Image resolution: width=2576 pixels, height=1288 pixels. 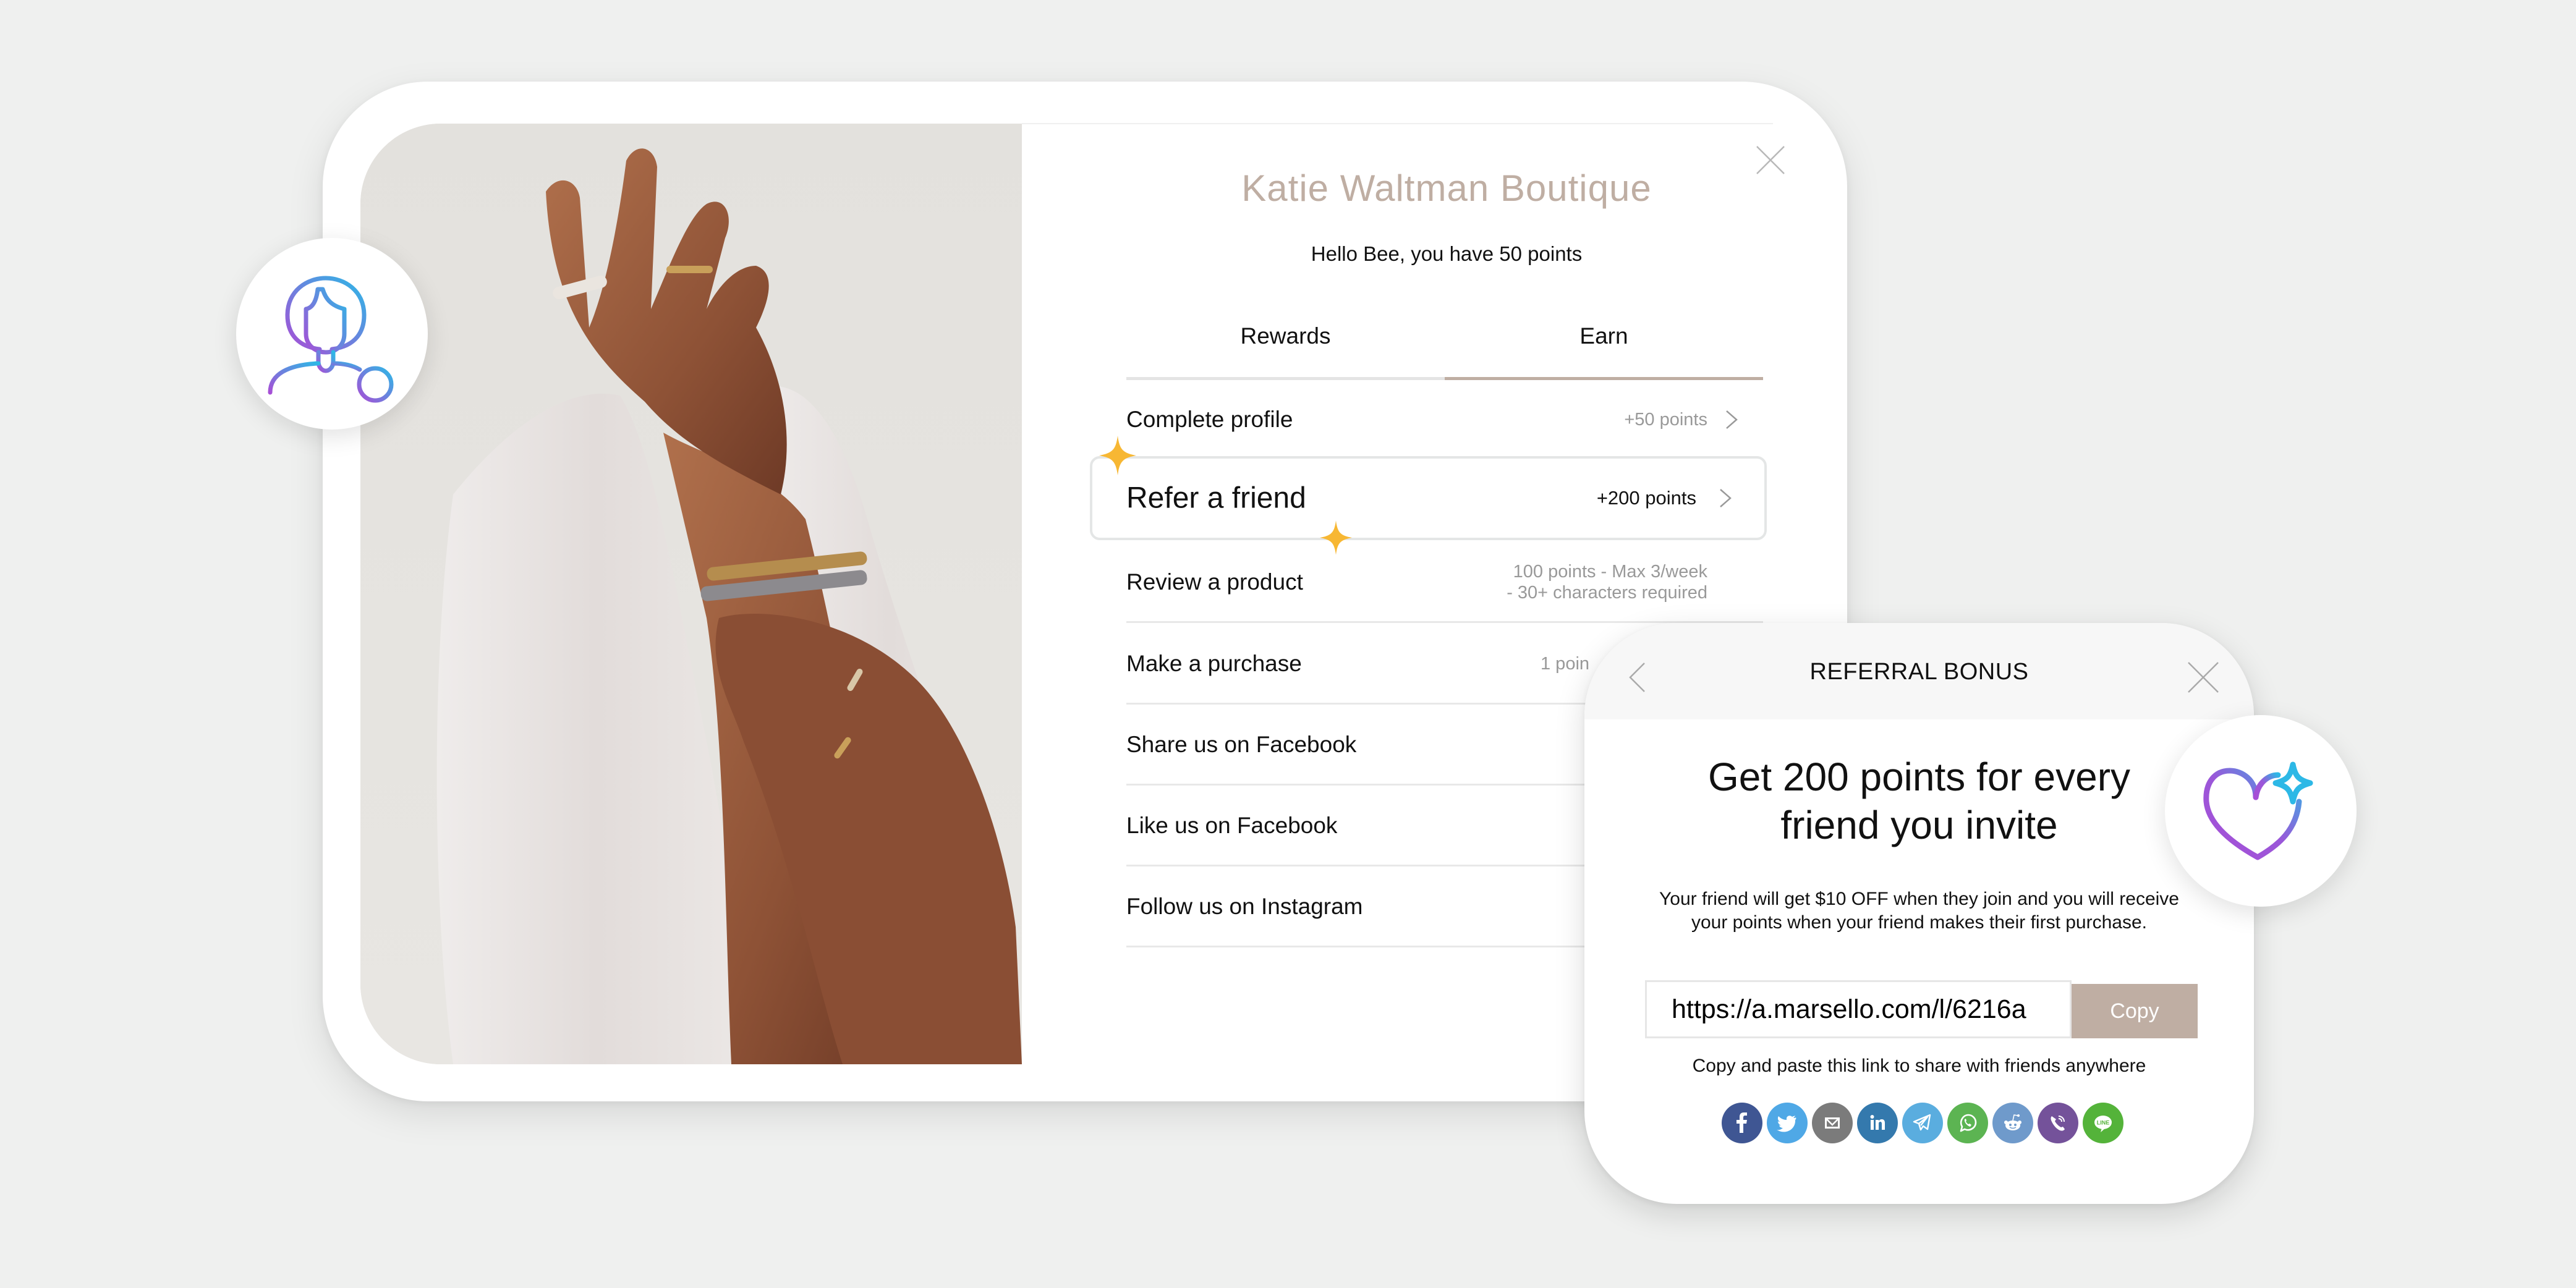 What do you see at coordinates (1919, 672) in the screenshot?
I see `popup-title: REFERRAL BONUS` at bounding box center [1919, 672].